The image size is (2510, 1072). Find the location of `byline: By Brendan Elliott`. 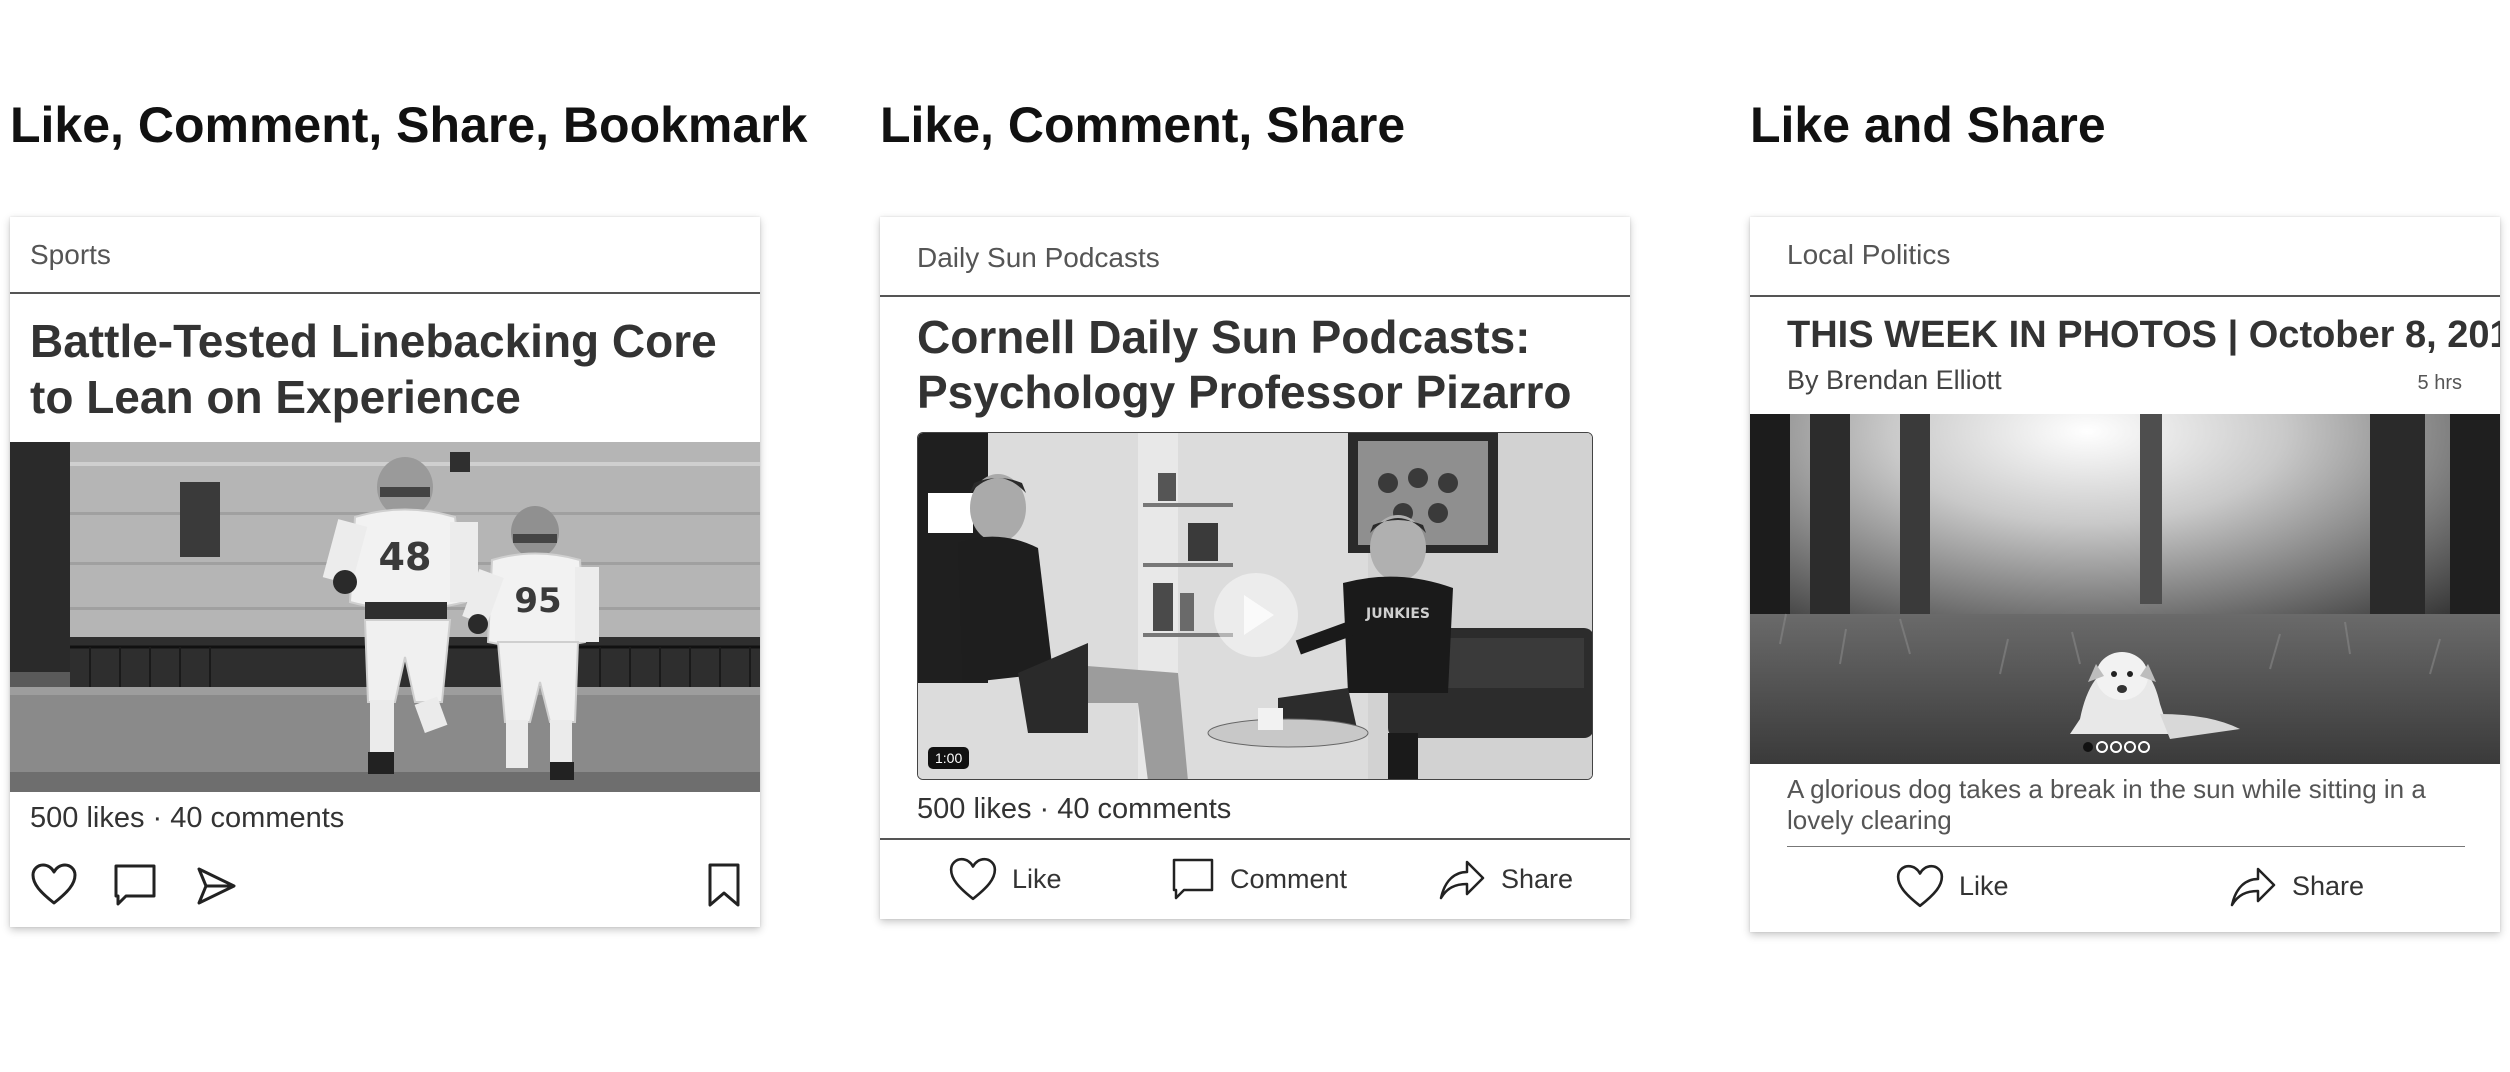

byline: By Brendan Elliott is located at coordinates (1894, 380).